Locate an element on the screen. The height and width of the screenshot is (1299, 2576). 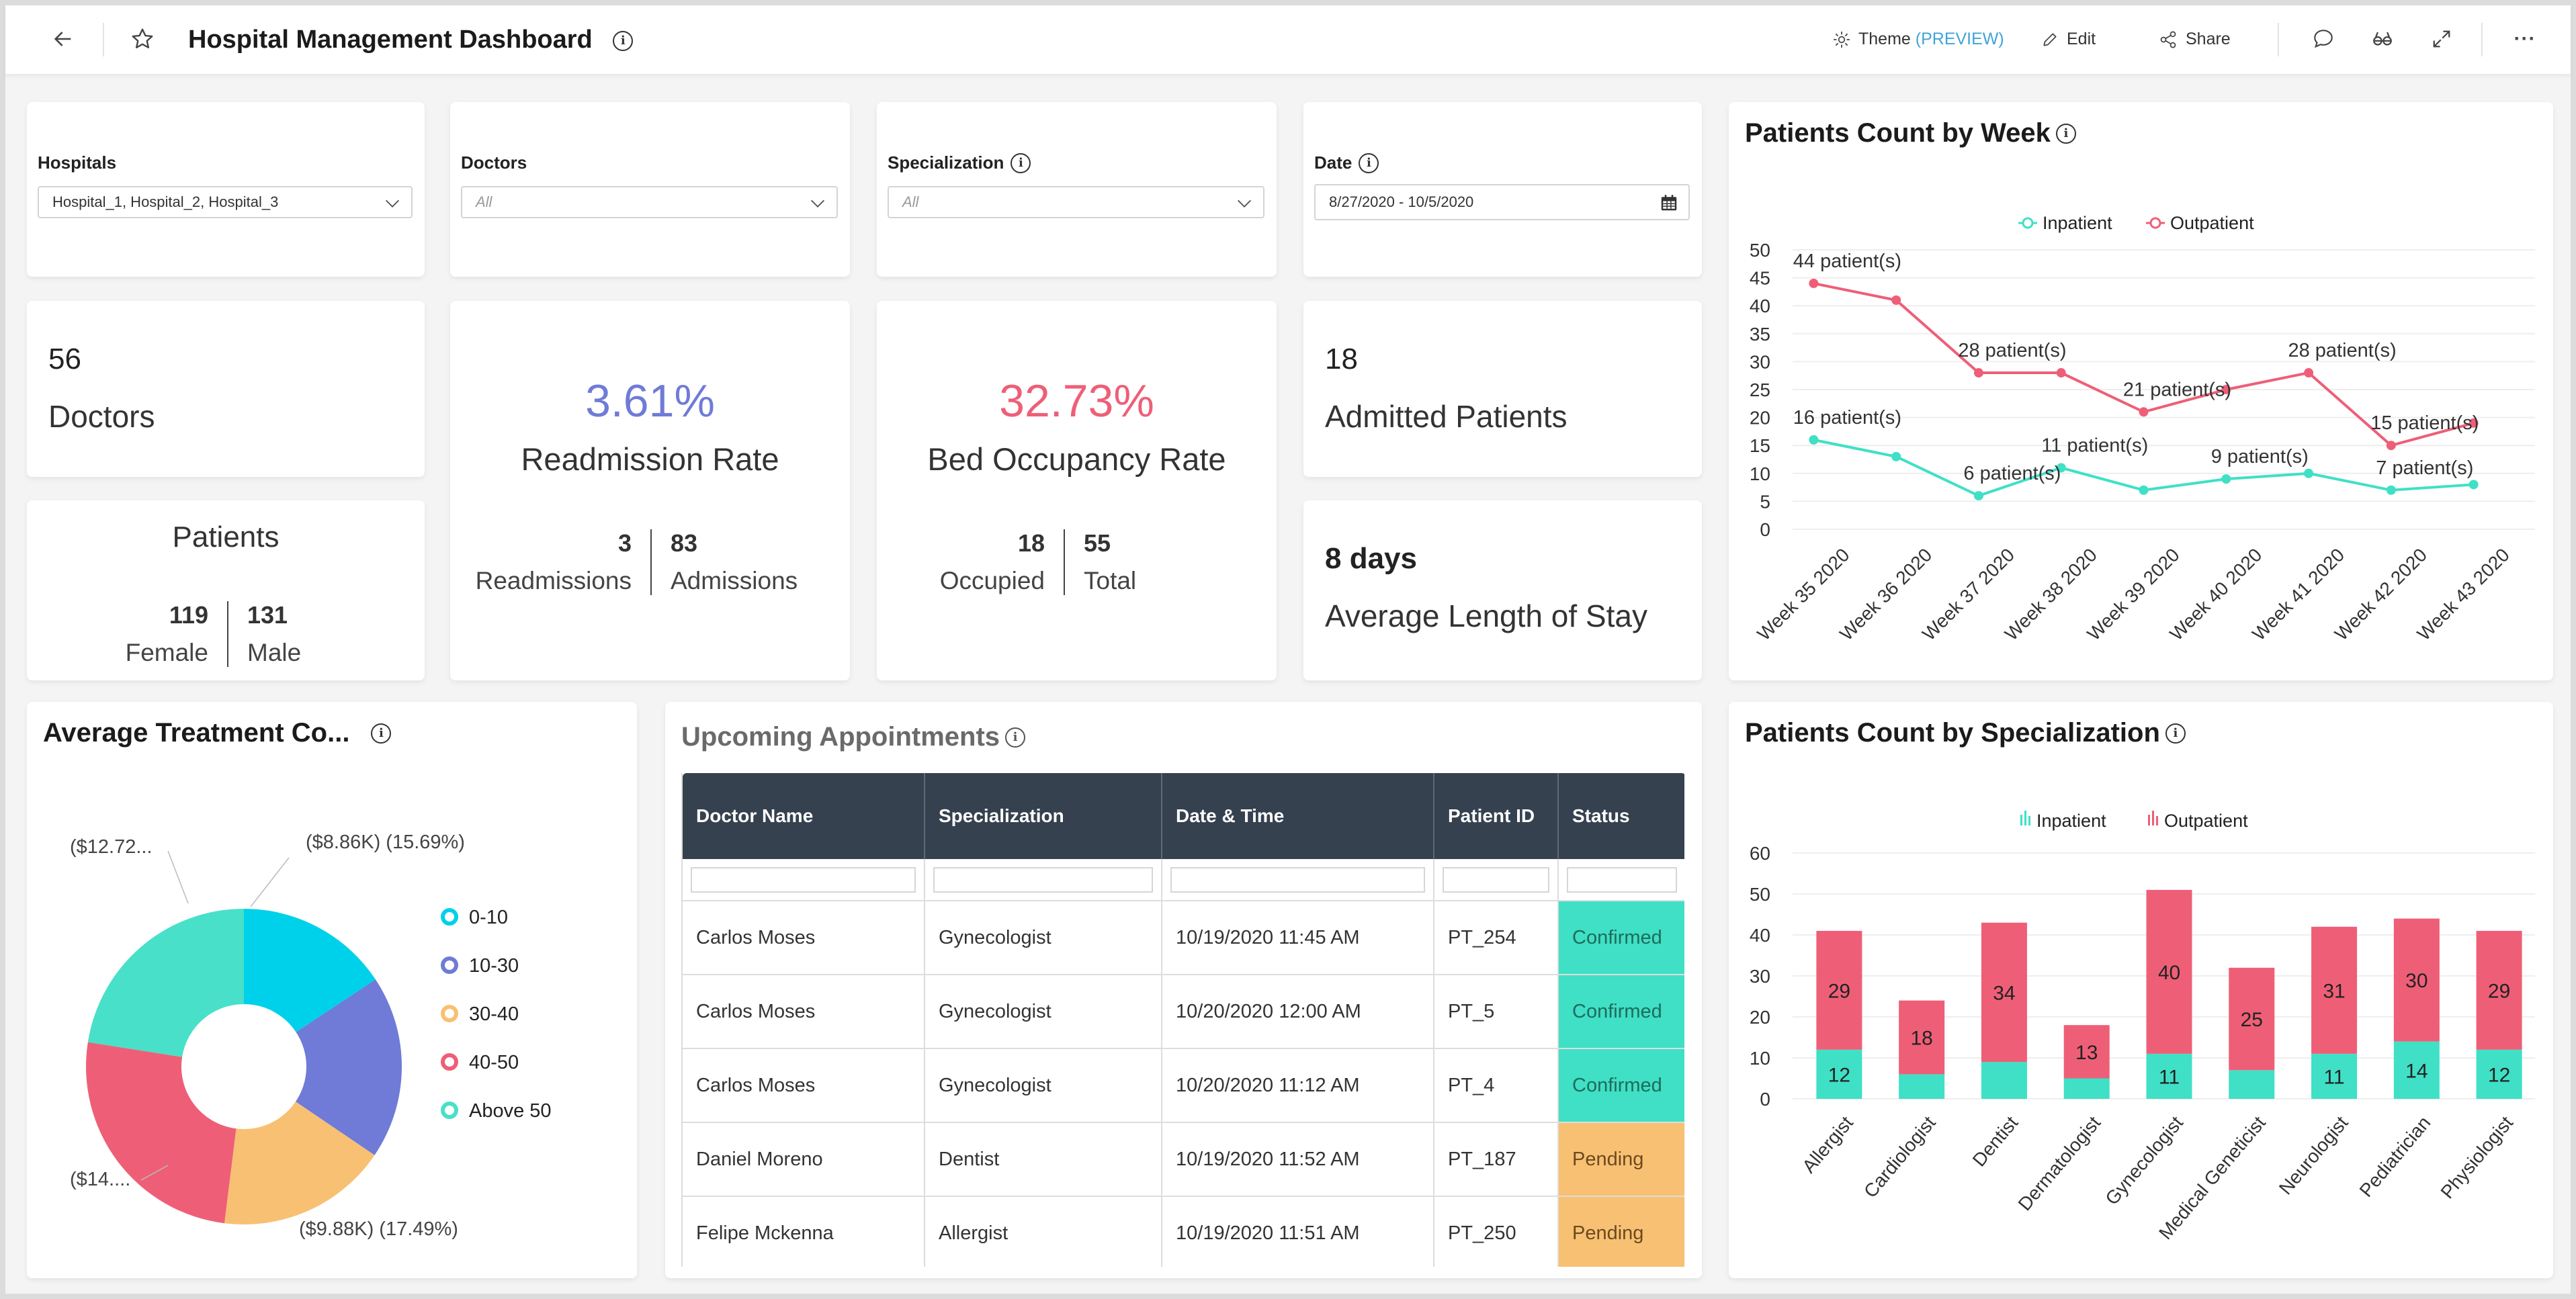
more-options-icon: ··· is located at coordinates (2524, 39).